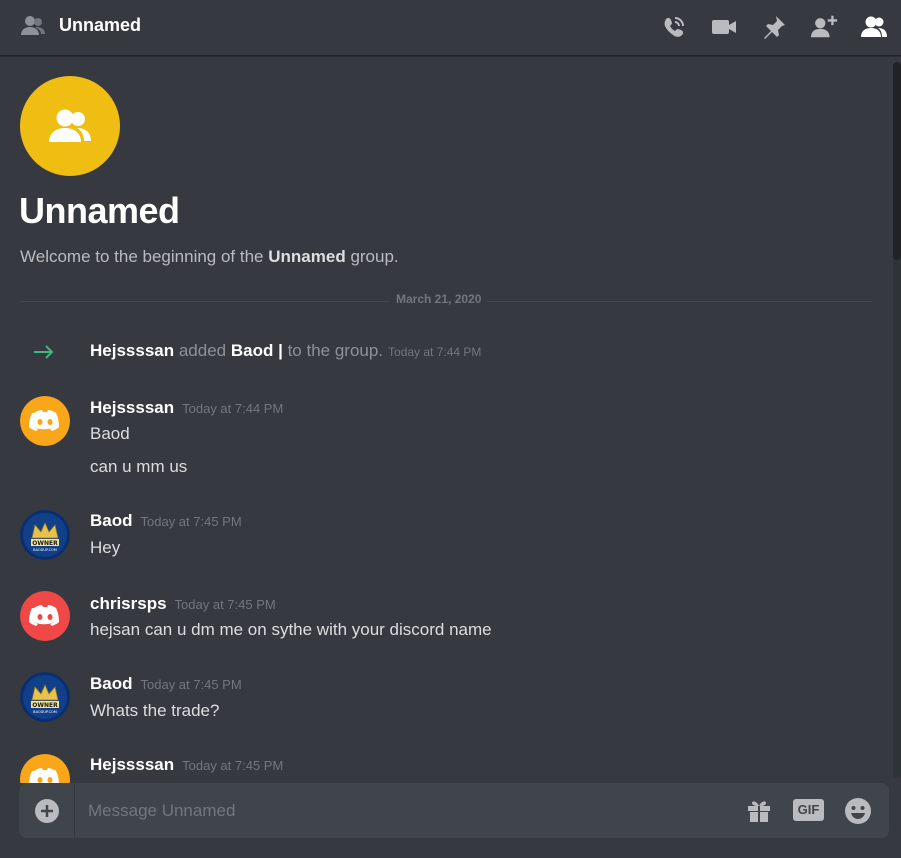  What do you see at coordinates (128, 603) in the screenshot?
I see `message-author: chrisrsps` at bounding box center [128, 603].